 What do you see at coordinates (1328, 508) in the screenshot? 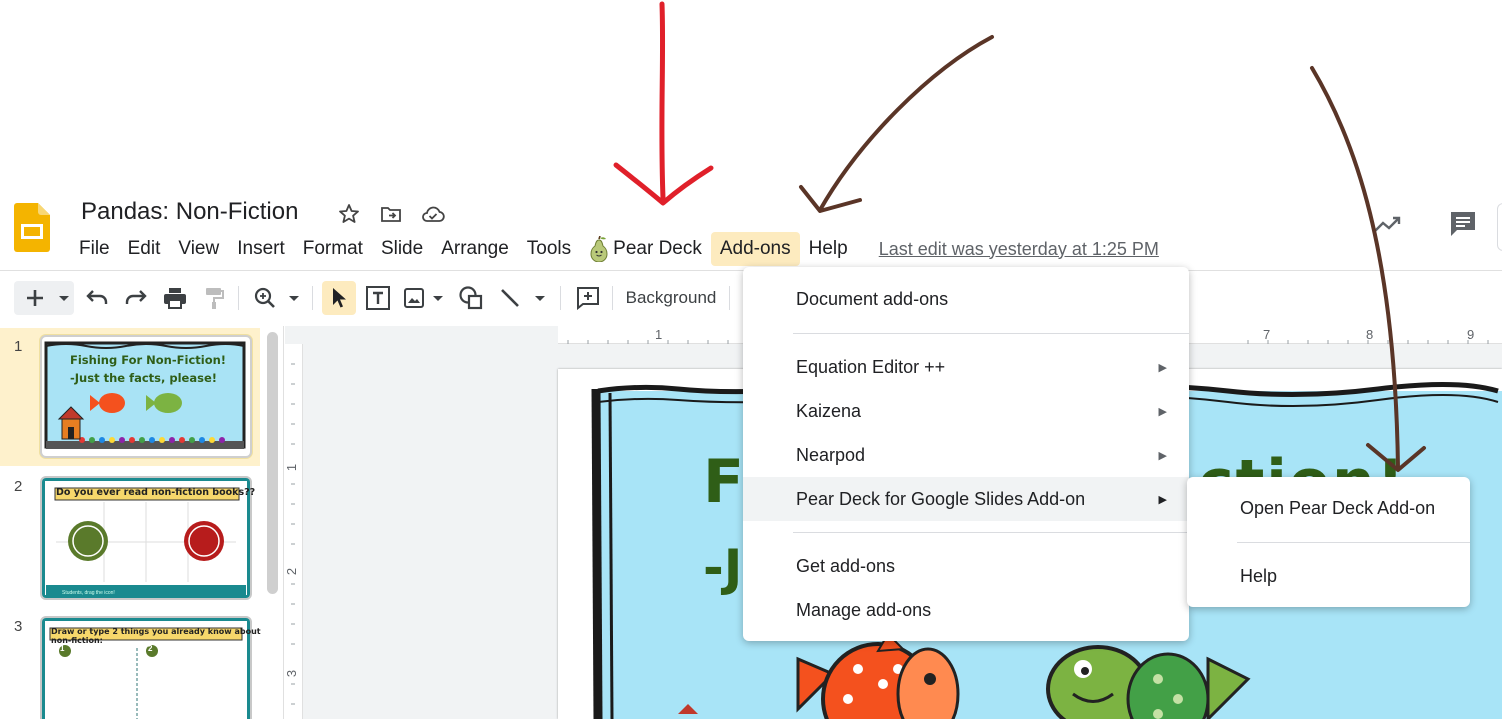
I see `open-pear-deck-item: Open Pear Deck Add-on` at bounding box center [1328, 508].